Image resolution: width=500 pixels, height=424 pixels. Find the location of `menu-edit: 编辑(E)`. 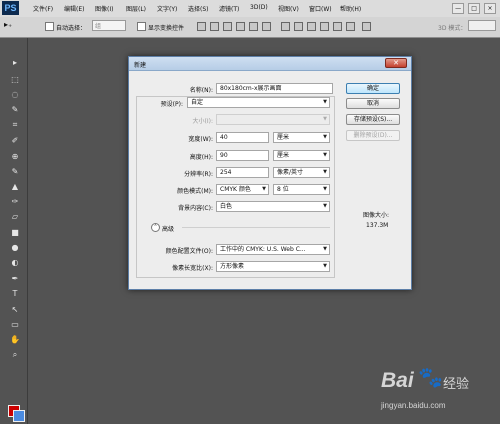

menu-edit: 编辑(E) is located at coordinates (74, 8).